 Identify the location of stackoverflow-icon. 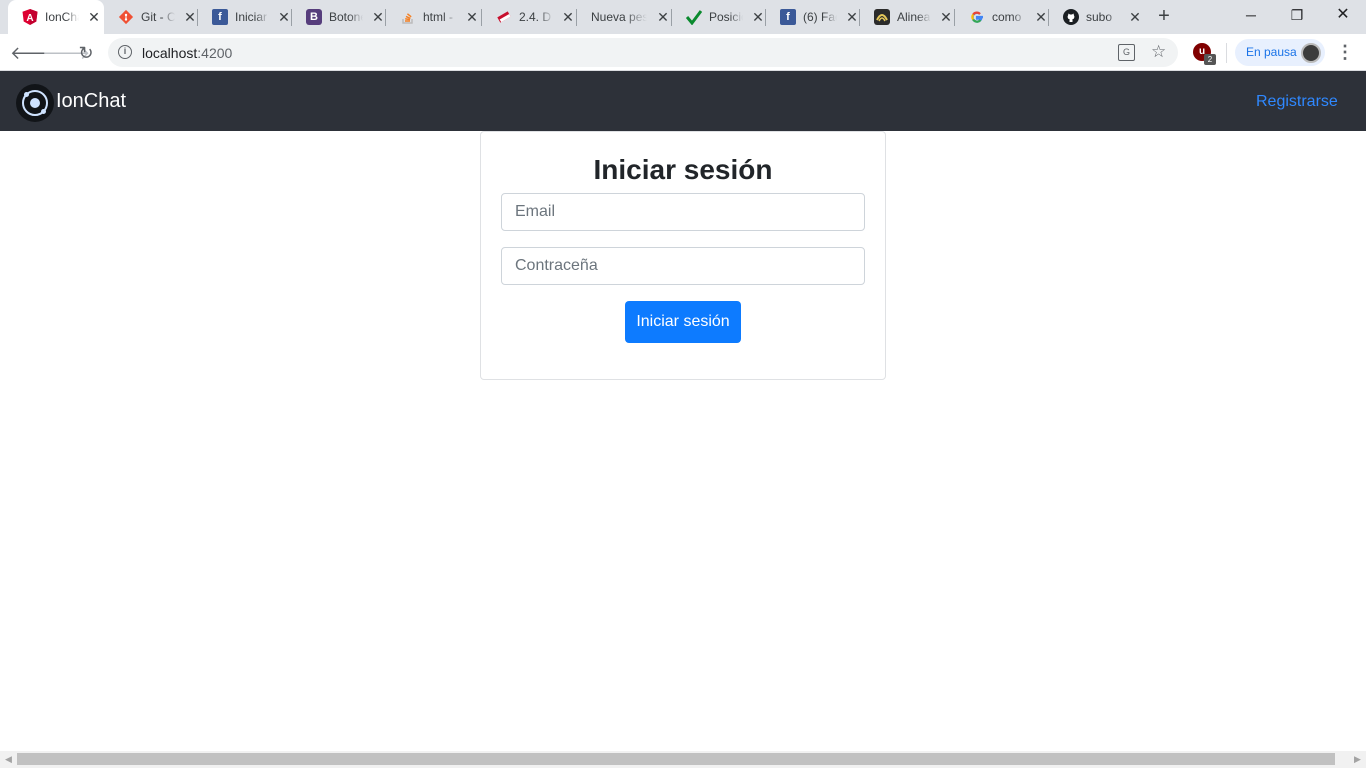
(408, 17).